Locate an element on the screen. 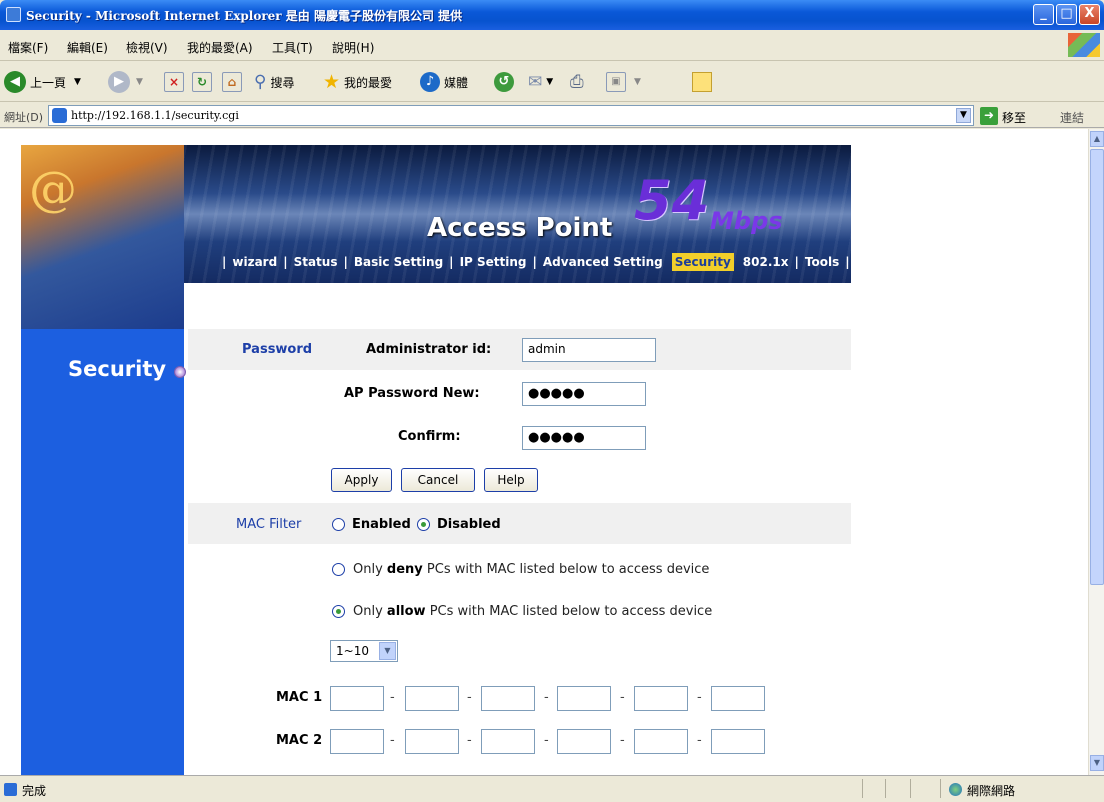  menu-file: 檔案(F) is located at coordinates (28, 47).